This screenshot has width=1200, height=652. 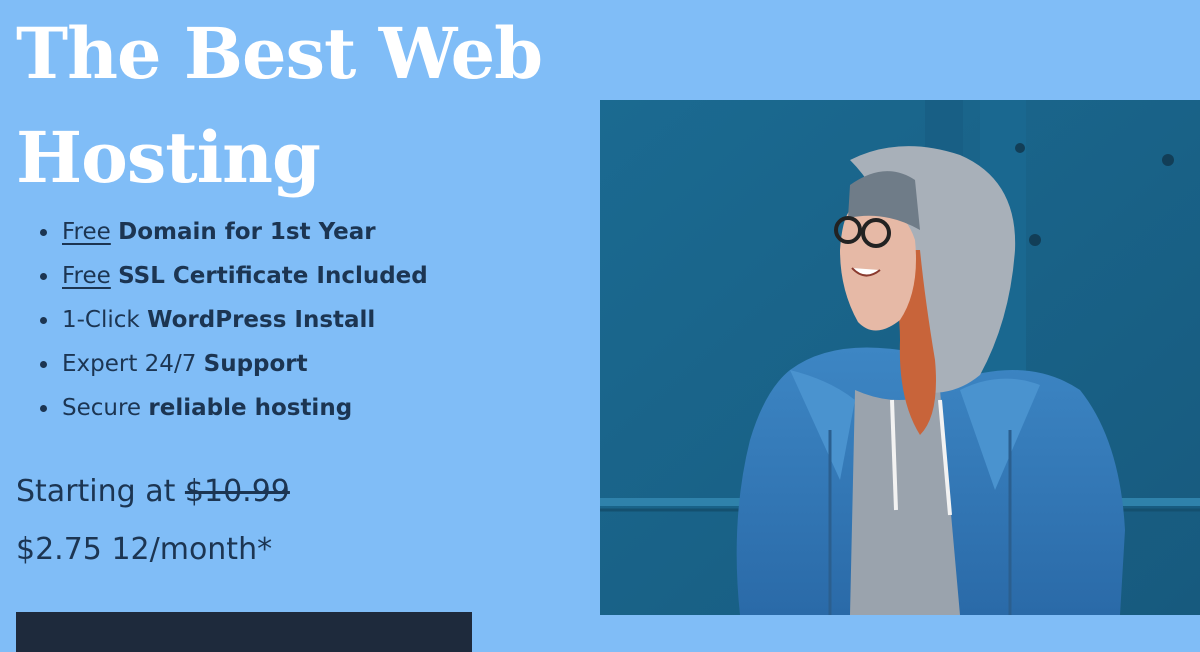 I want to click on free-domain-link: Free, so click(x=86, y=232).